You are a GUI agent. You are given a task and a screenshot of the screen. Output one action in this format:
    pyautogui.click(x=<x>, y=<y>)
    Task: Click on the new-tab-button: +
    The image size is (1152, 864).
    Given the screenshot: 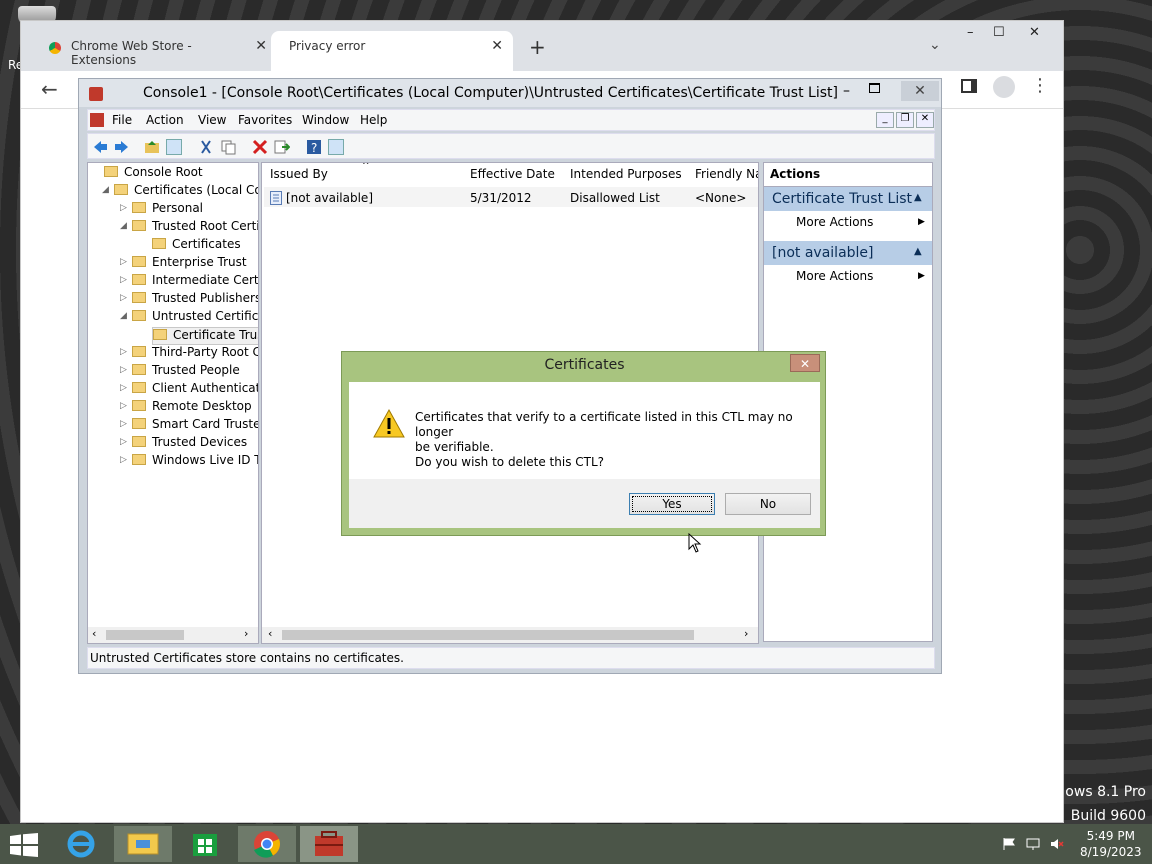 What is the action you would take?
    pyautogui.click(x=537, y=47)
    